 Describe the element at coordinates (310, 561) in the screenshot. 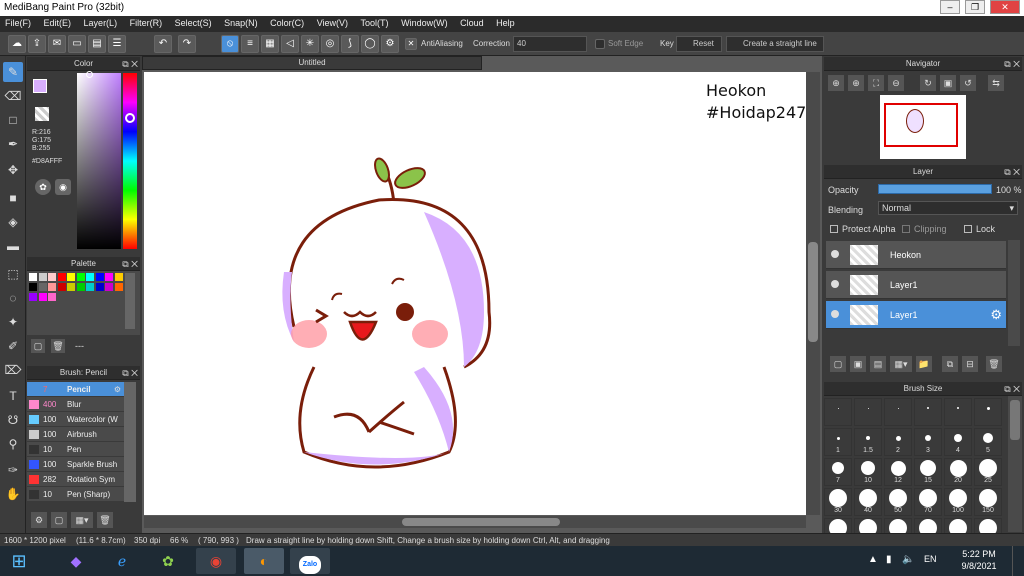

I see `zalo-icon: Zalo` at that location.